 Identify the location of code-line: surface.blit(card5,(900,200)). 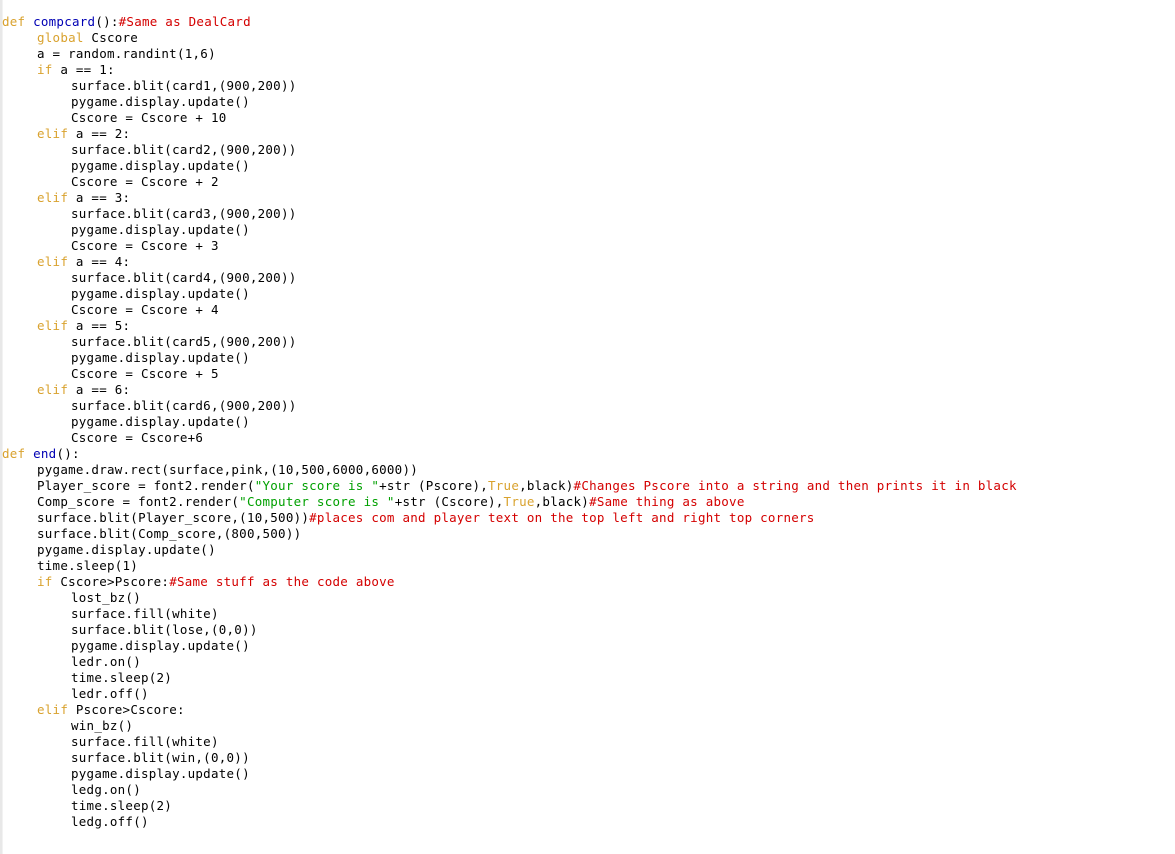
(508, 342).